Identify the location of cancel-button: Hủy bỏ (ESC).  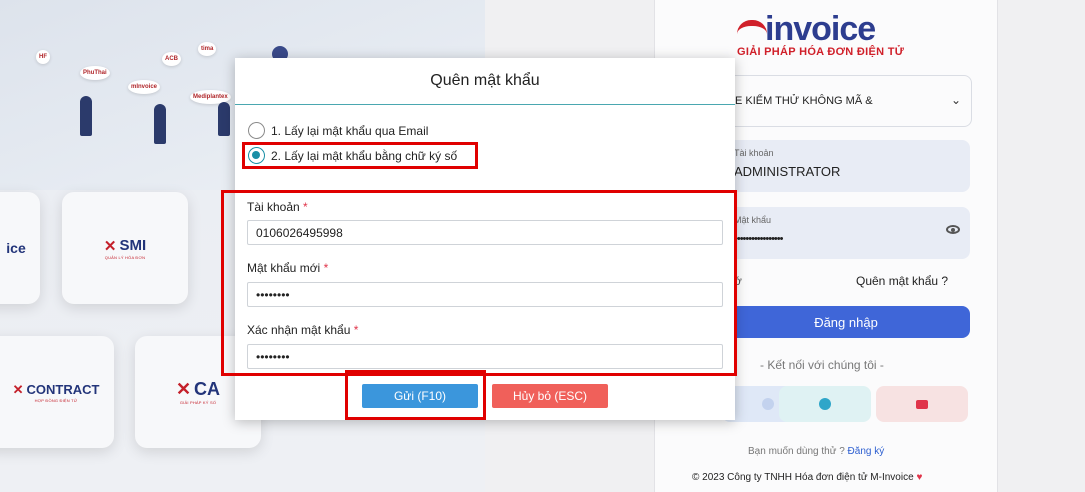
(550, 396).